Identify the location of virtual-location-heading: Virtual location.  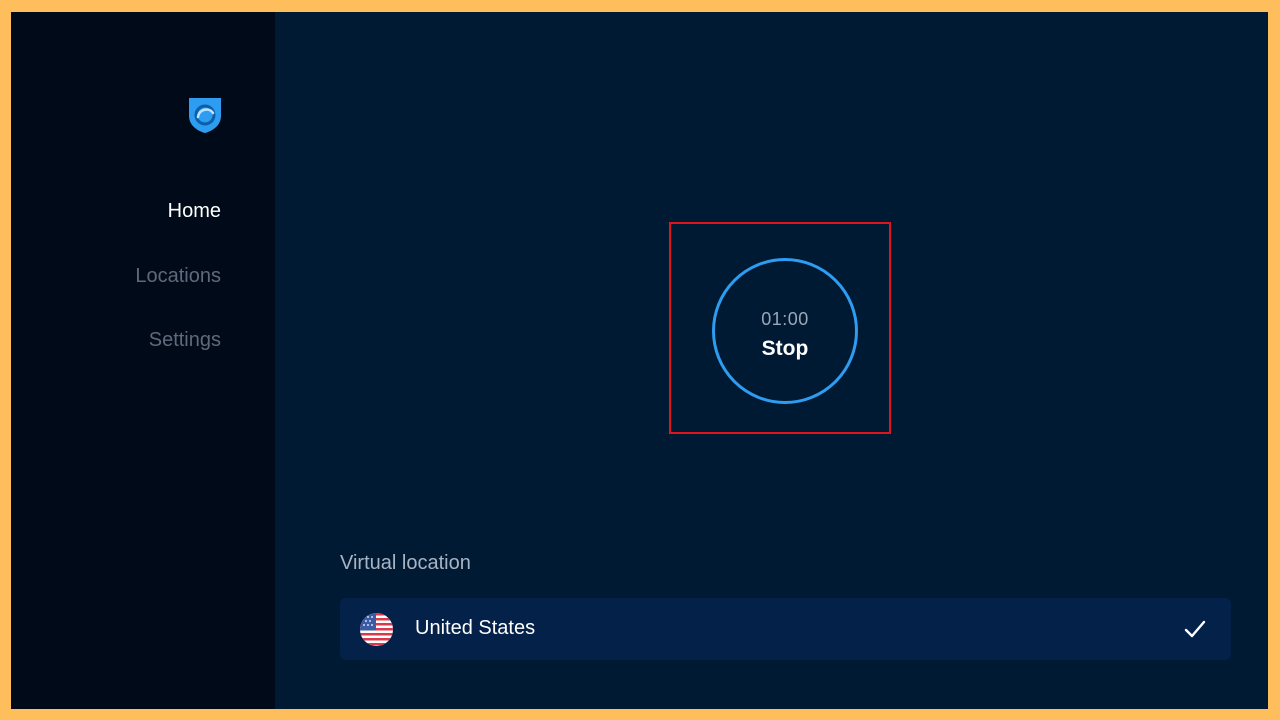
(405, 563).